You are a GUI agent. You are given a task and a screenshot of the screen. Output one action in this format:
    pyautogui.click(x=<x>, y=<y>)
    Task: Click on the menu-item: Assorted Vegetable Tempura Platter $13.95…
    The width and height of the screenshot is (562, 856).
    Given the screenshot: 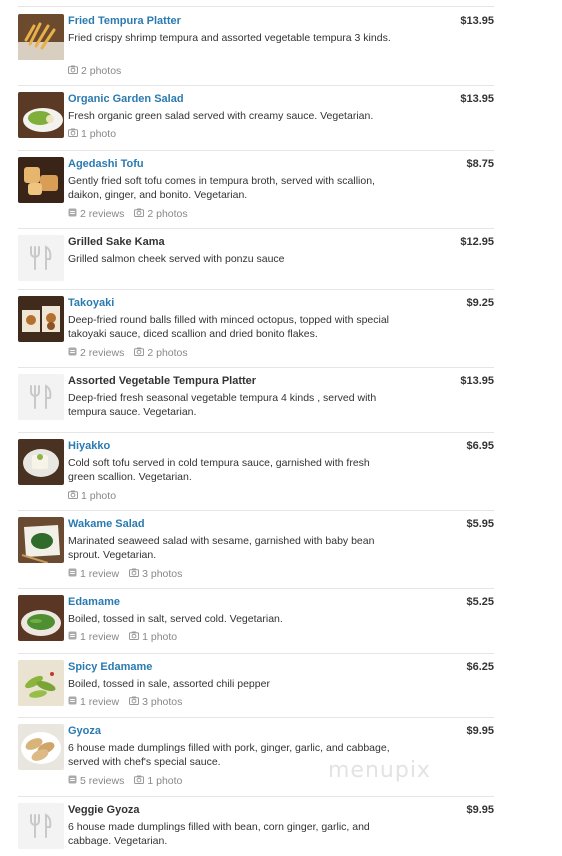 What is the action you would take?
    pyautogui.click(x=256, y=403)
    